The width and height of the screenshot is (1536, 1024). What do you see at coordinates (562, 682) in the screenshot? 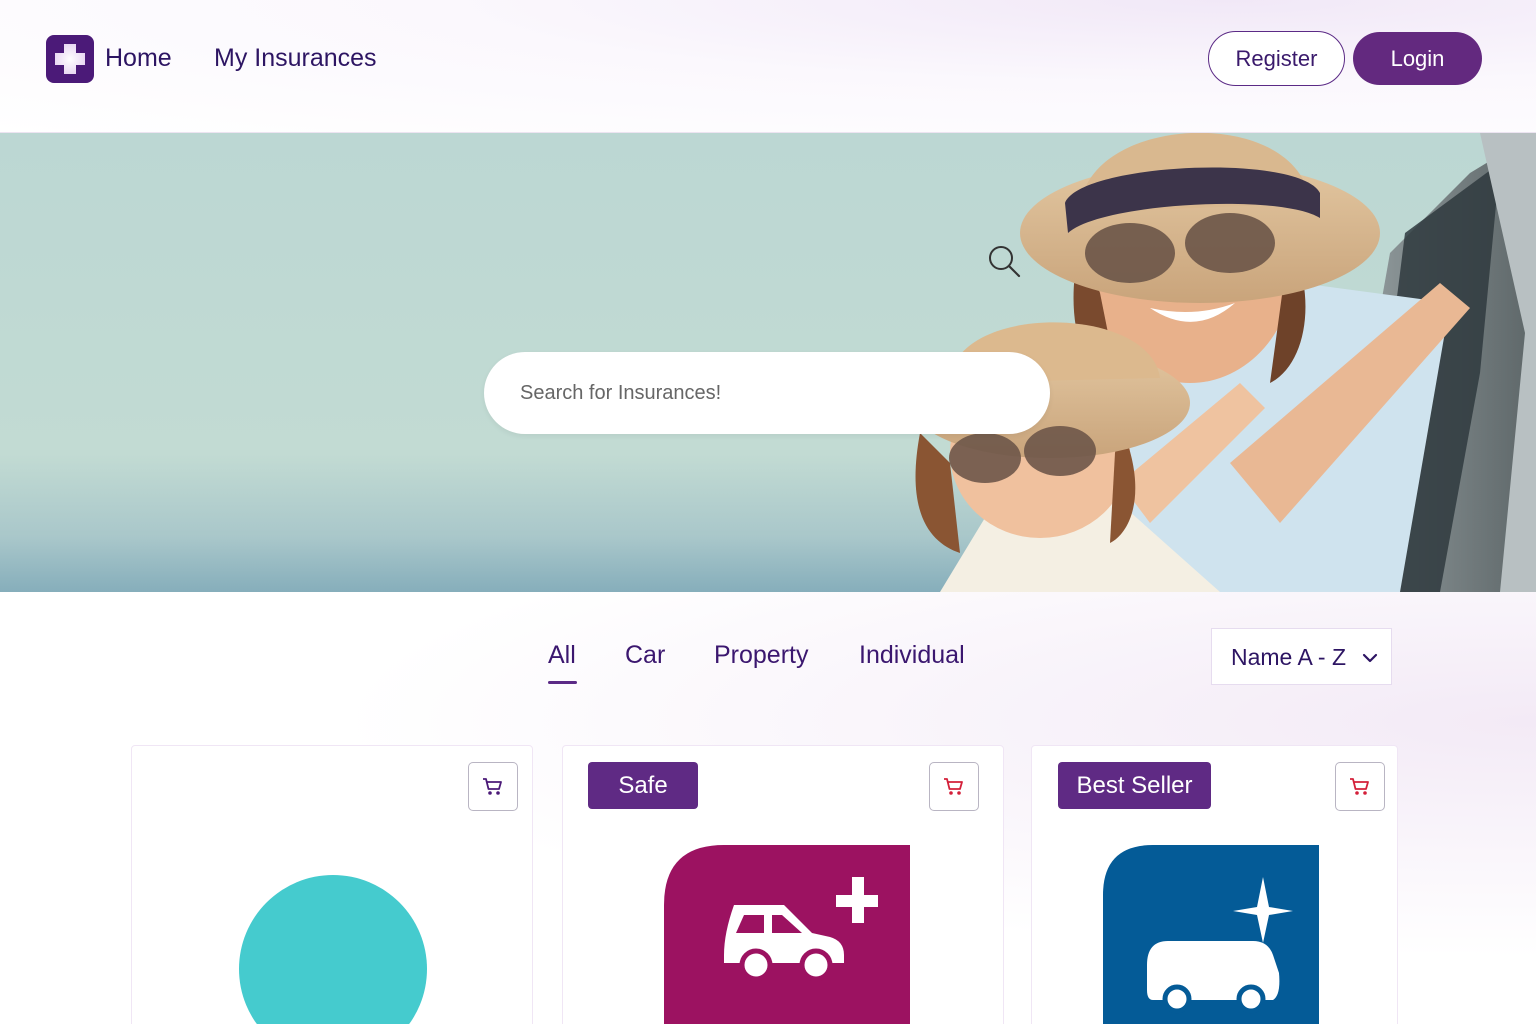
I see `active-tab-indicator` at bounding box center [562, 682].